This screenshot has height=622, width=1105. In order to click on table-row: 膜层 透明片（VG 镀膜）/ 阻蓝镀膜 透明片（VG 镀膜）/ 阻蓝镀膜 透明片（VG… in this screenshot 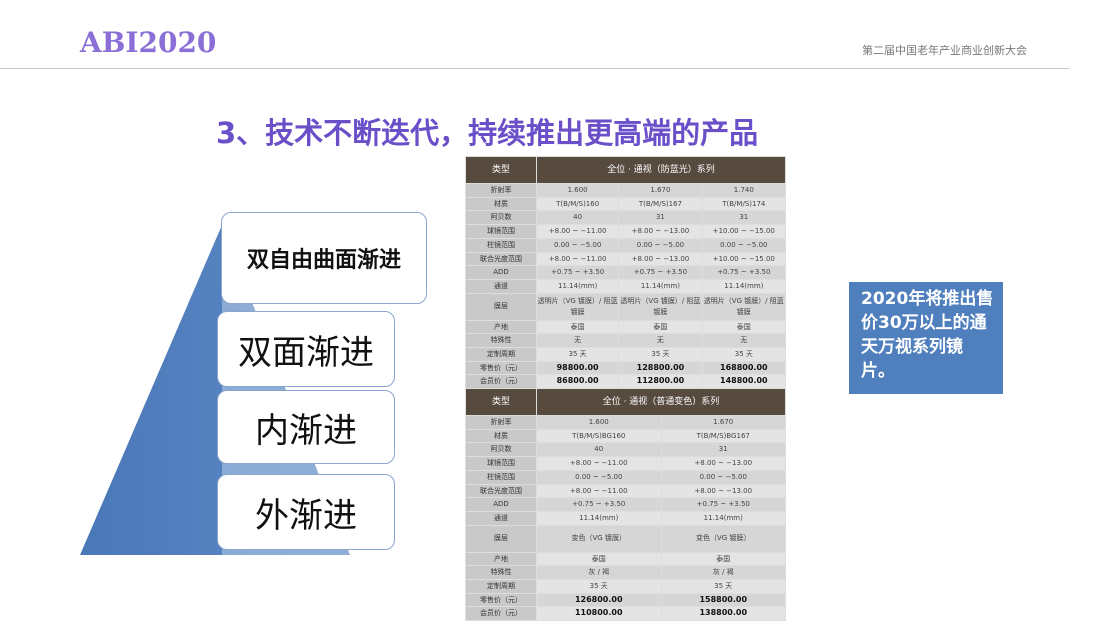, I will do `click(626, 306)`.